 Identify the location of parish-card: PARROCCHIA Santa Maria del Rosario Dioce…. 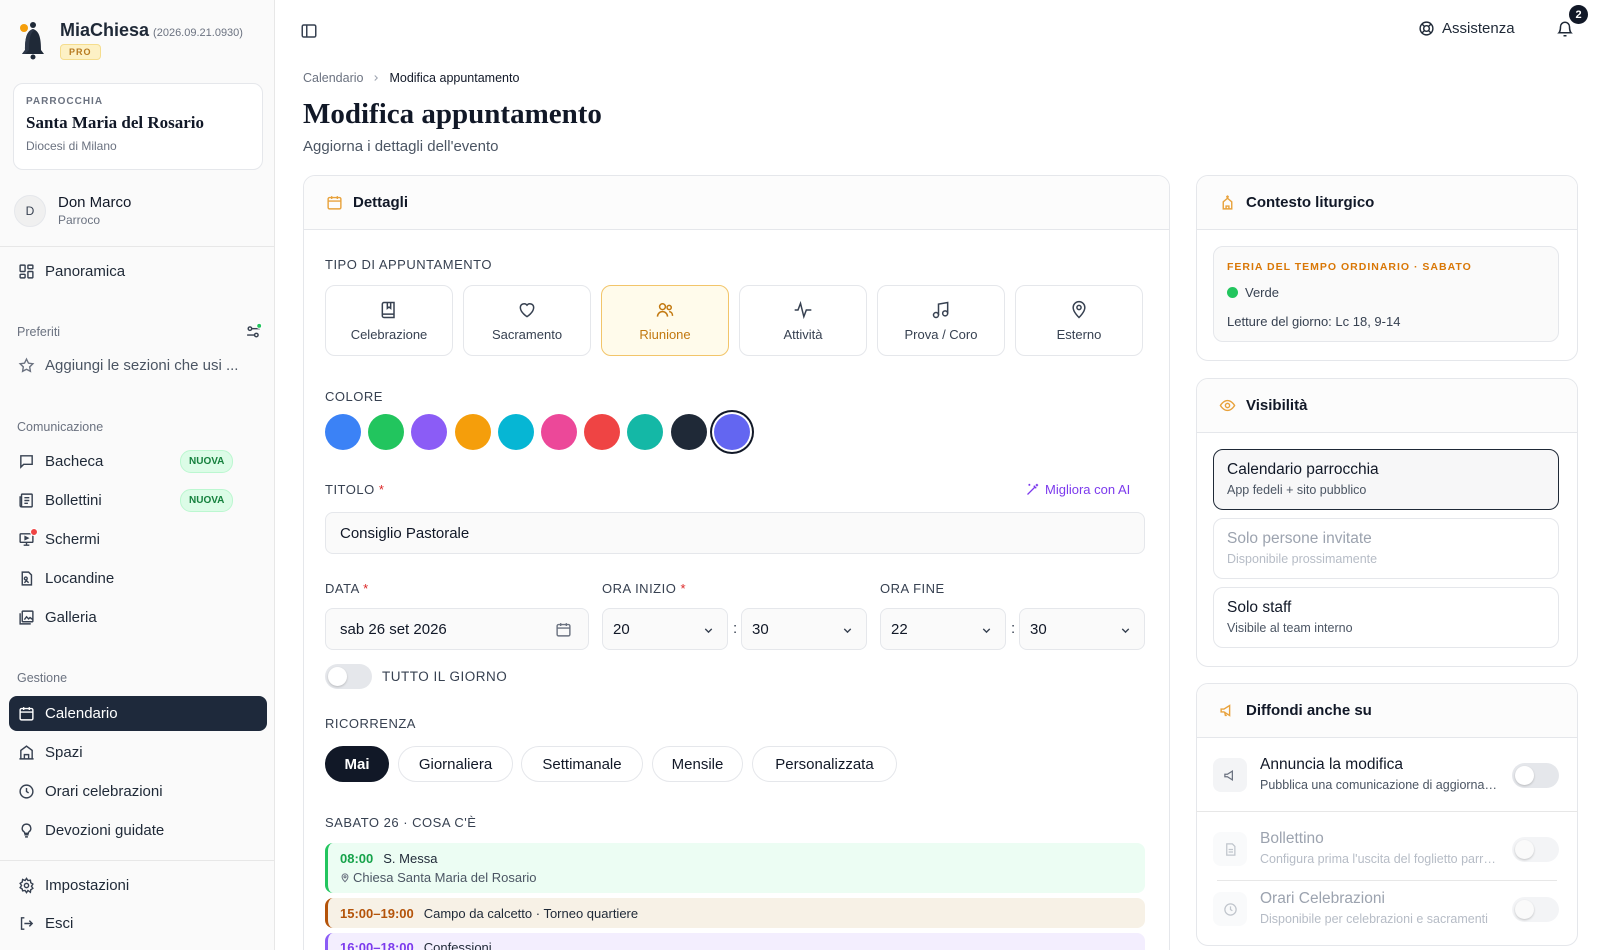
(138, 126).